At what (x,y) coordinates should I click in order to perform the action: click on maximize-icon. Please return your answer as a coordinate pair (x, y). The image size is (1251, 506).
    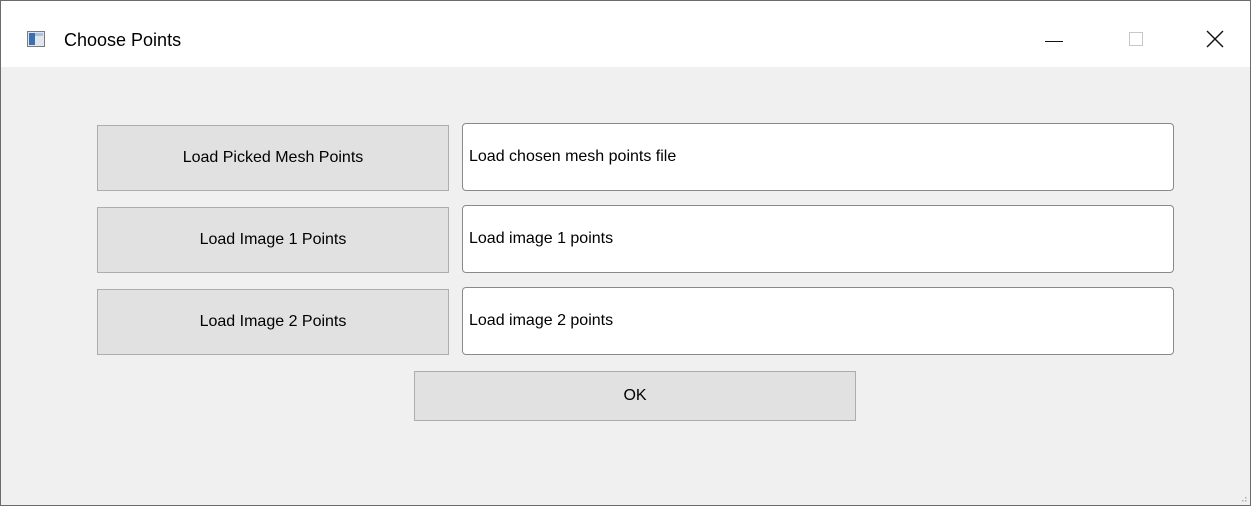
    Looking at the image, I should click on (1136, 39).